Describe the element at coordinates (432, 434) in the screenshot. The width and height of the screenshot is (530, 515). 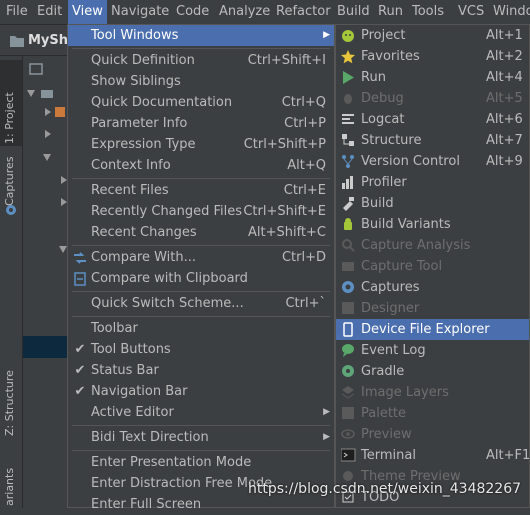
I see `tool-window-preview: Preview` at that location.